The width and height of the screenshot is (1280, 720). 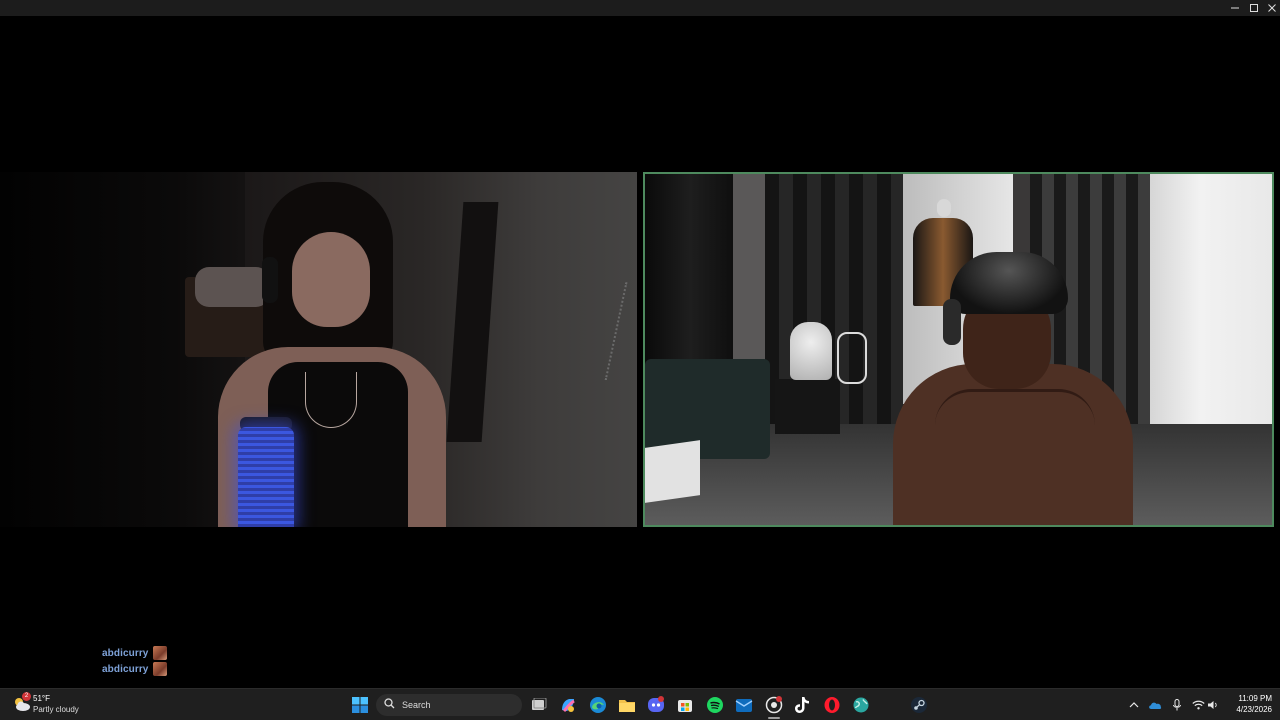 I want to click on participant-face, so click(x=331, y=279).